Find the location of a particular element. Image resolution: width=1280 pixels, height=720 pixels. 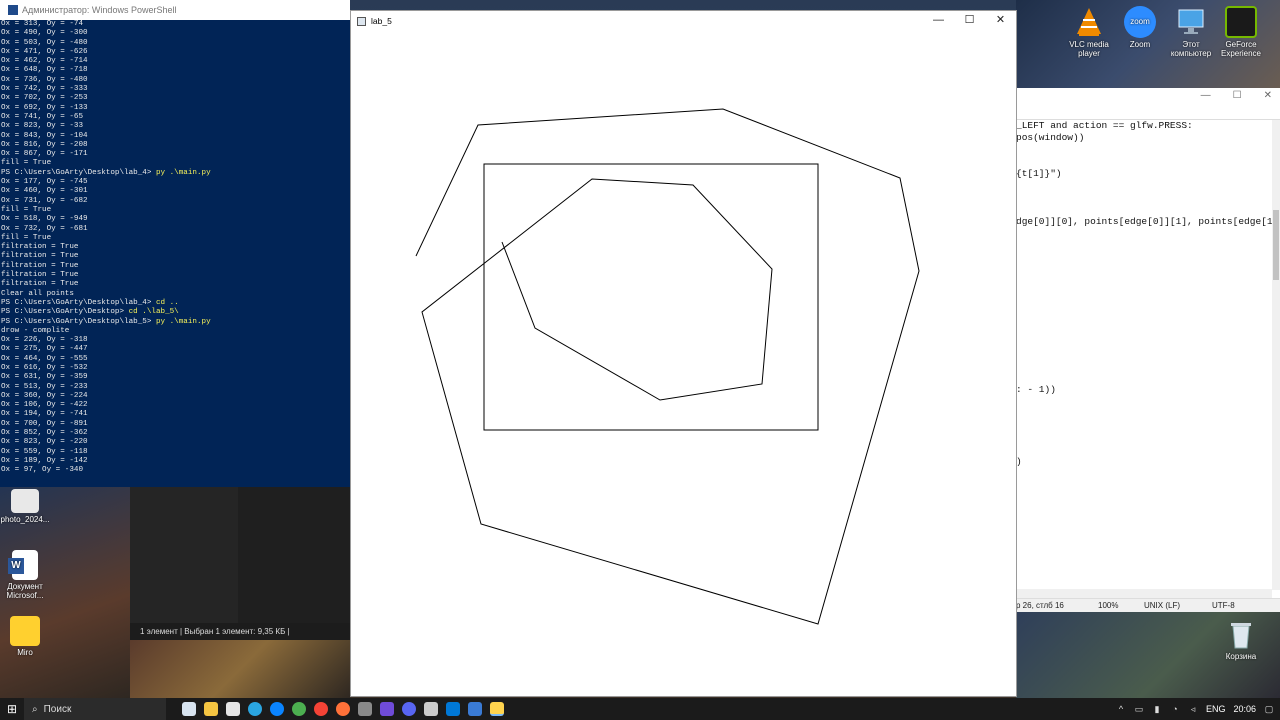

console-line: Ox = 462, Oy = -714 is located at coordinates (44, 61).